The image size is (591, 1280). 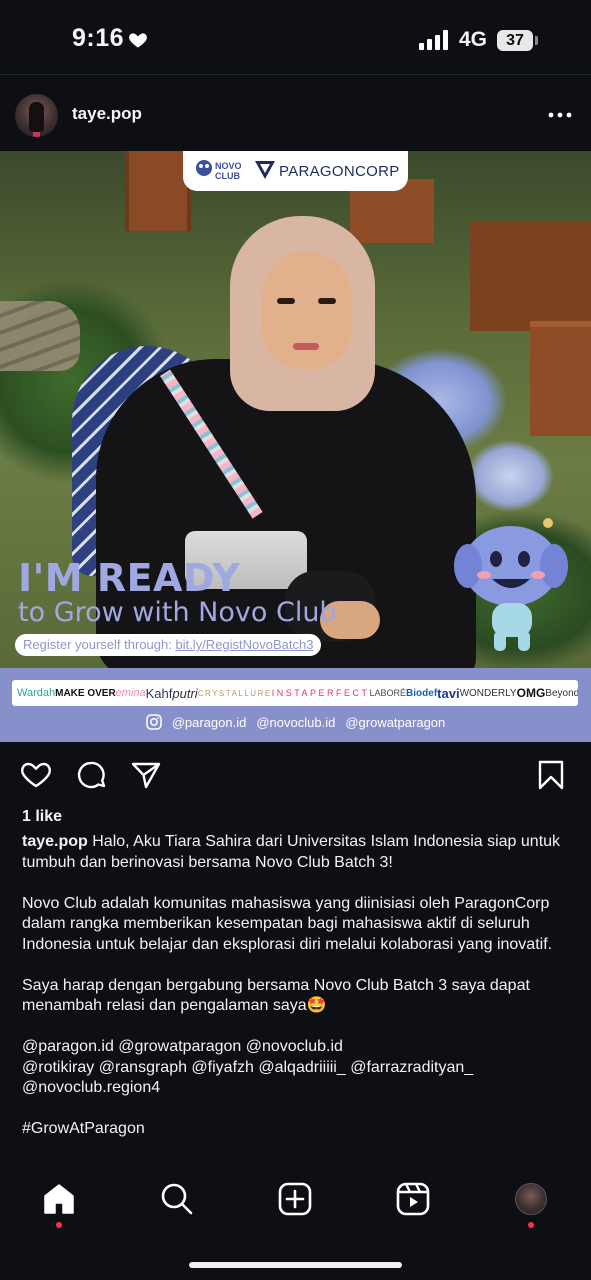 What do you see at coordinates (531, 1199) in the screenshot?
I see `profile-avatar` at bounding box center [531, 1199].